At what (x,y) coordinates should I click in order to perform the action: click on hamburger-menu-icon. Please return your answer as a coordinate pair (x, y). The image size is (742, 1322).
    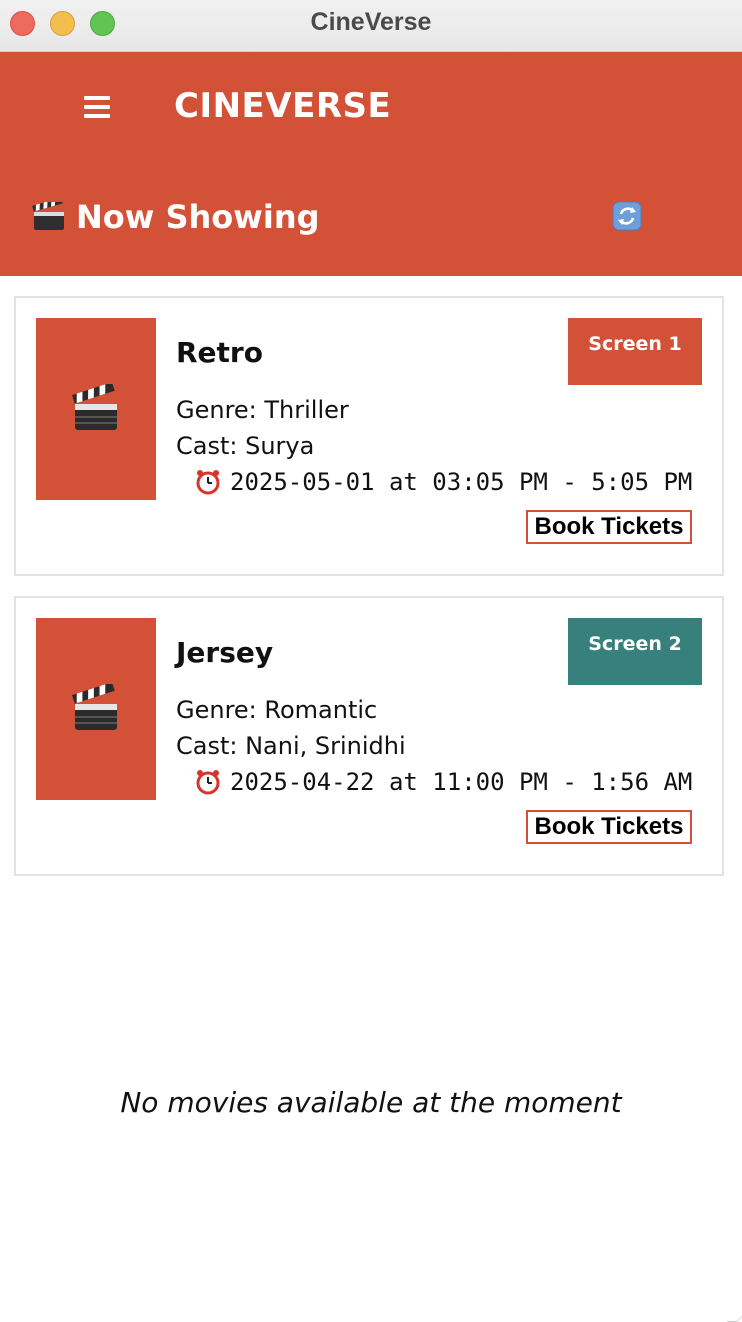
    Looking at the image, I should click on (97, 107).